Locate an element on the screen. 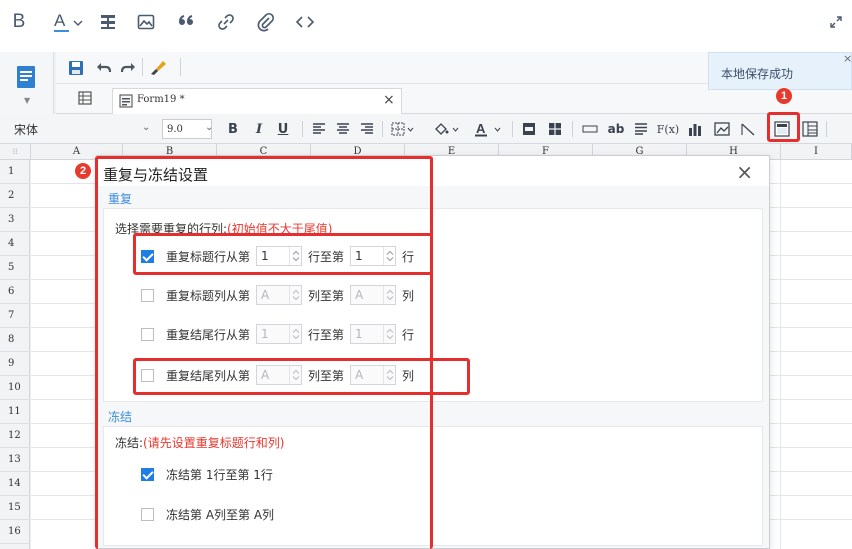 The height and width of the screenshot is (549, 852). attachment-icon is located at coordinates (266, 22).